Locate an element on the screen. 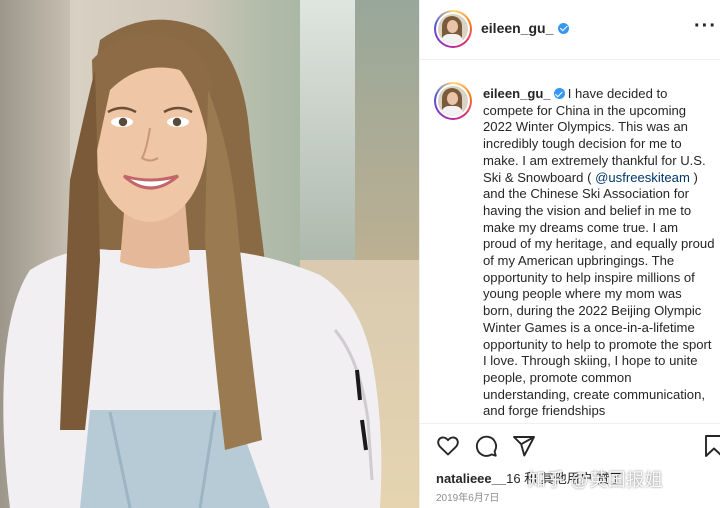 This screenshot has width=720, height=508. likes-username: natalieee__ is located at coordinates (471, 478).